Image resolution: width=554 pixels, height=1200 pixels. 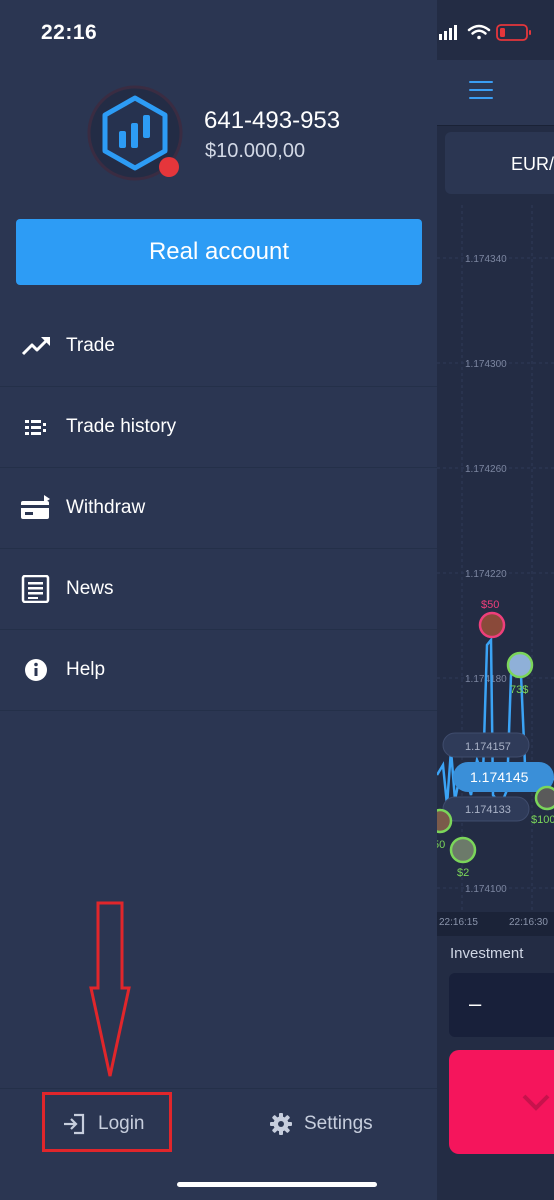 I want to click on asset-pair-label: EUR/, so click(x=532, y=164).